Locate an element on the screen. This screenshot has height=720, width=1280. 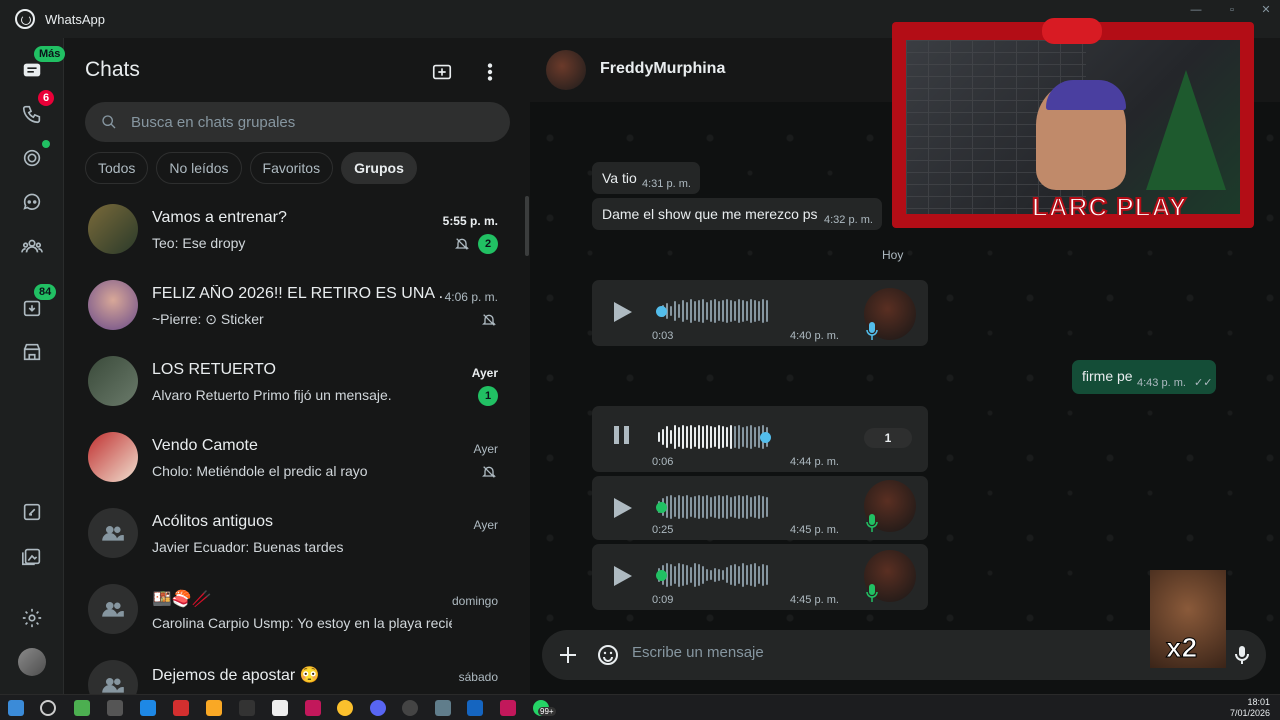
chat-name: Vendo Camote is located at coordinates (205, 445).